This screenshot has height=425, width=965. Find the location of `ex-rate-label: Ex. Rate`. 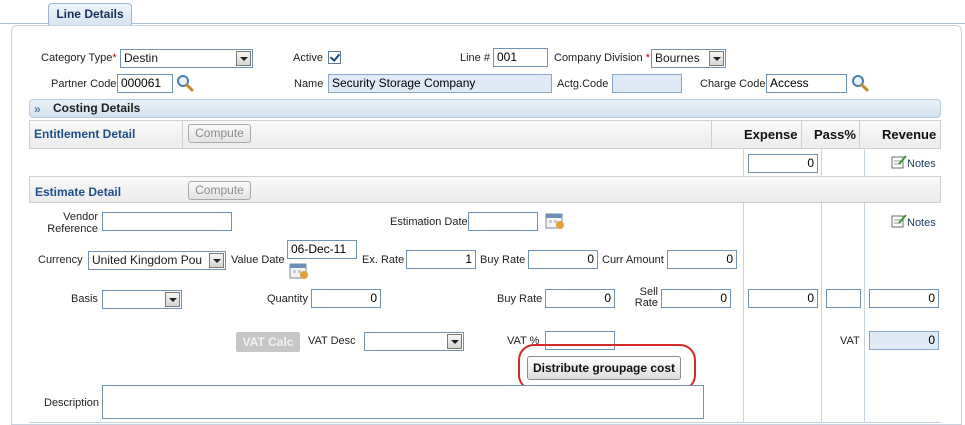

ex-rate-label: Ex. Rate is located at coordinates (383, 260).